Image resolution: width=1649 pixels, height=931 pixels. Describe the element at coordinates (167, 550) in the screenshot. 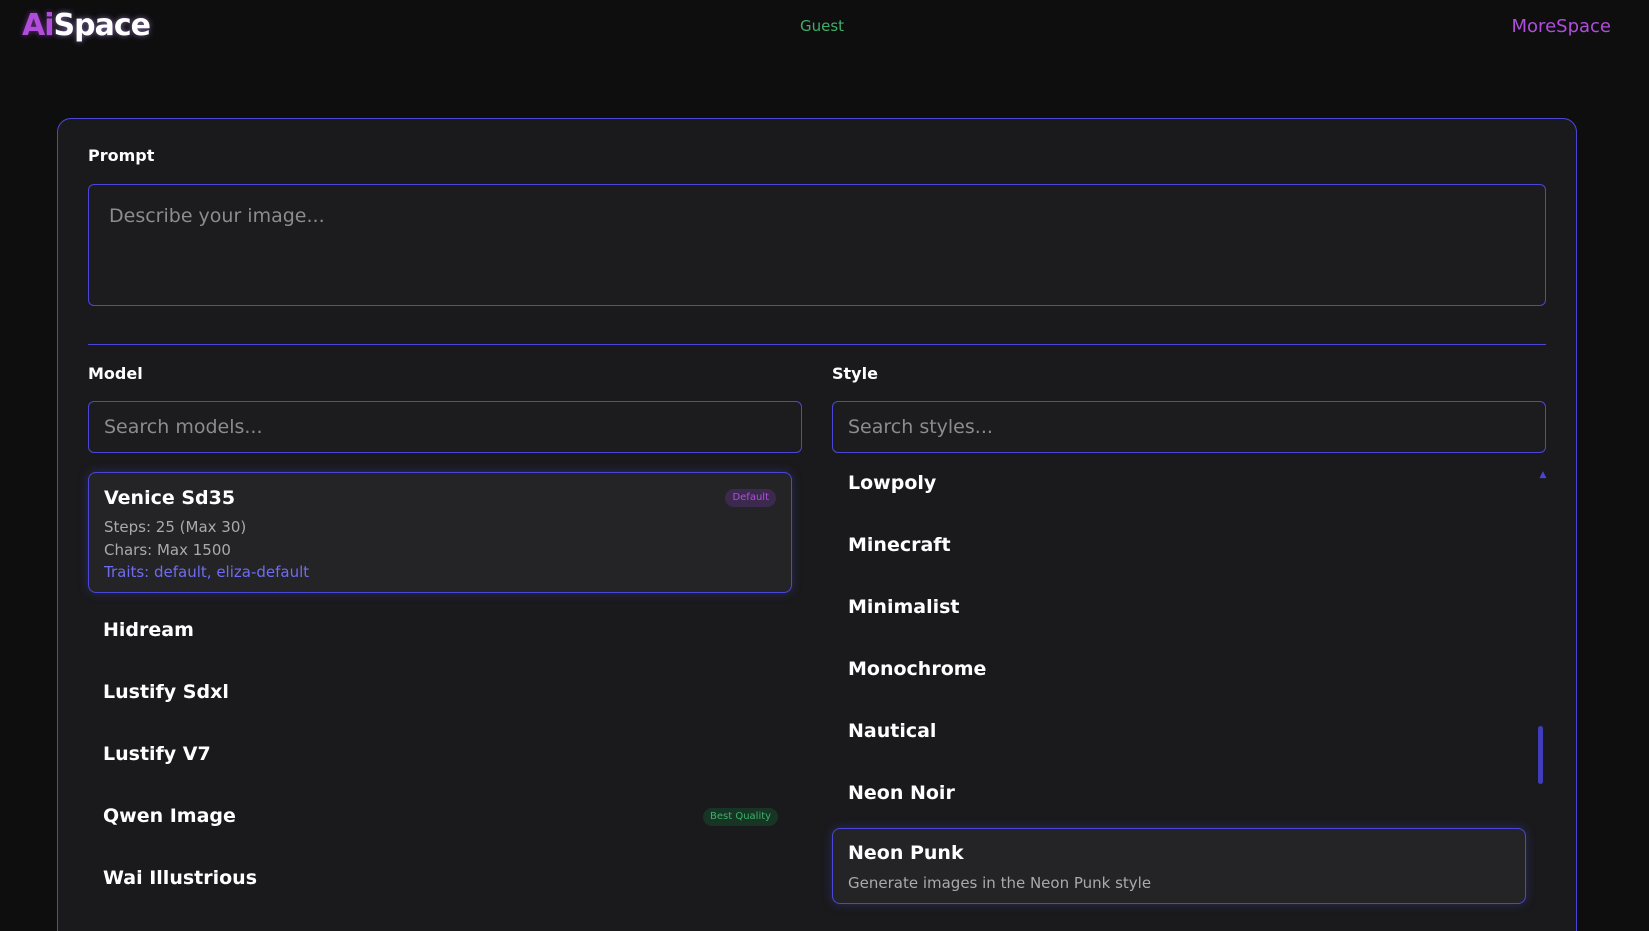

I see `model-chars: Chars: Max 1500` at that location.